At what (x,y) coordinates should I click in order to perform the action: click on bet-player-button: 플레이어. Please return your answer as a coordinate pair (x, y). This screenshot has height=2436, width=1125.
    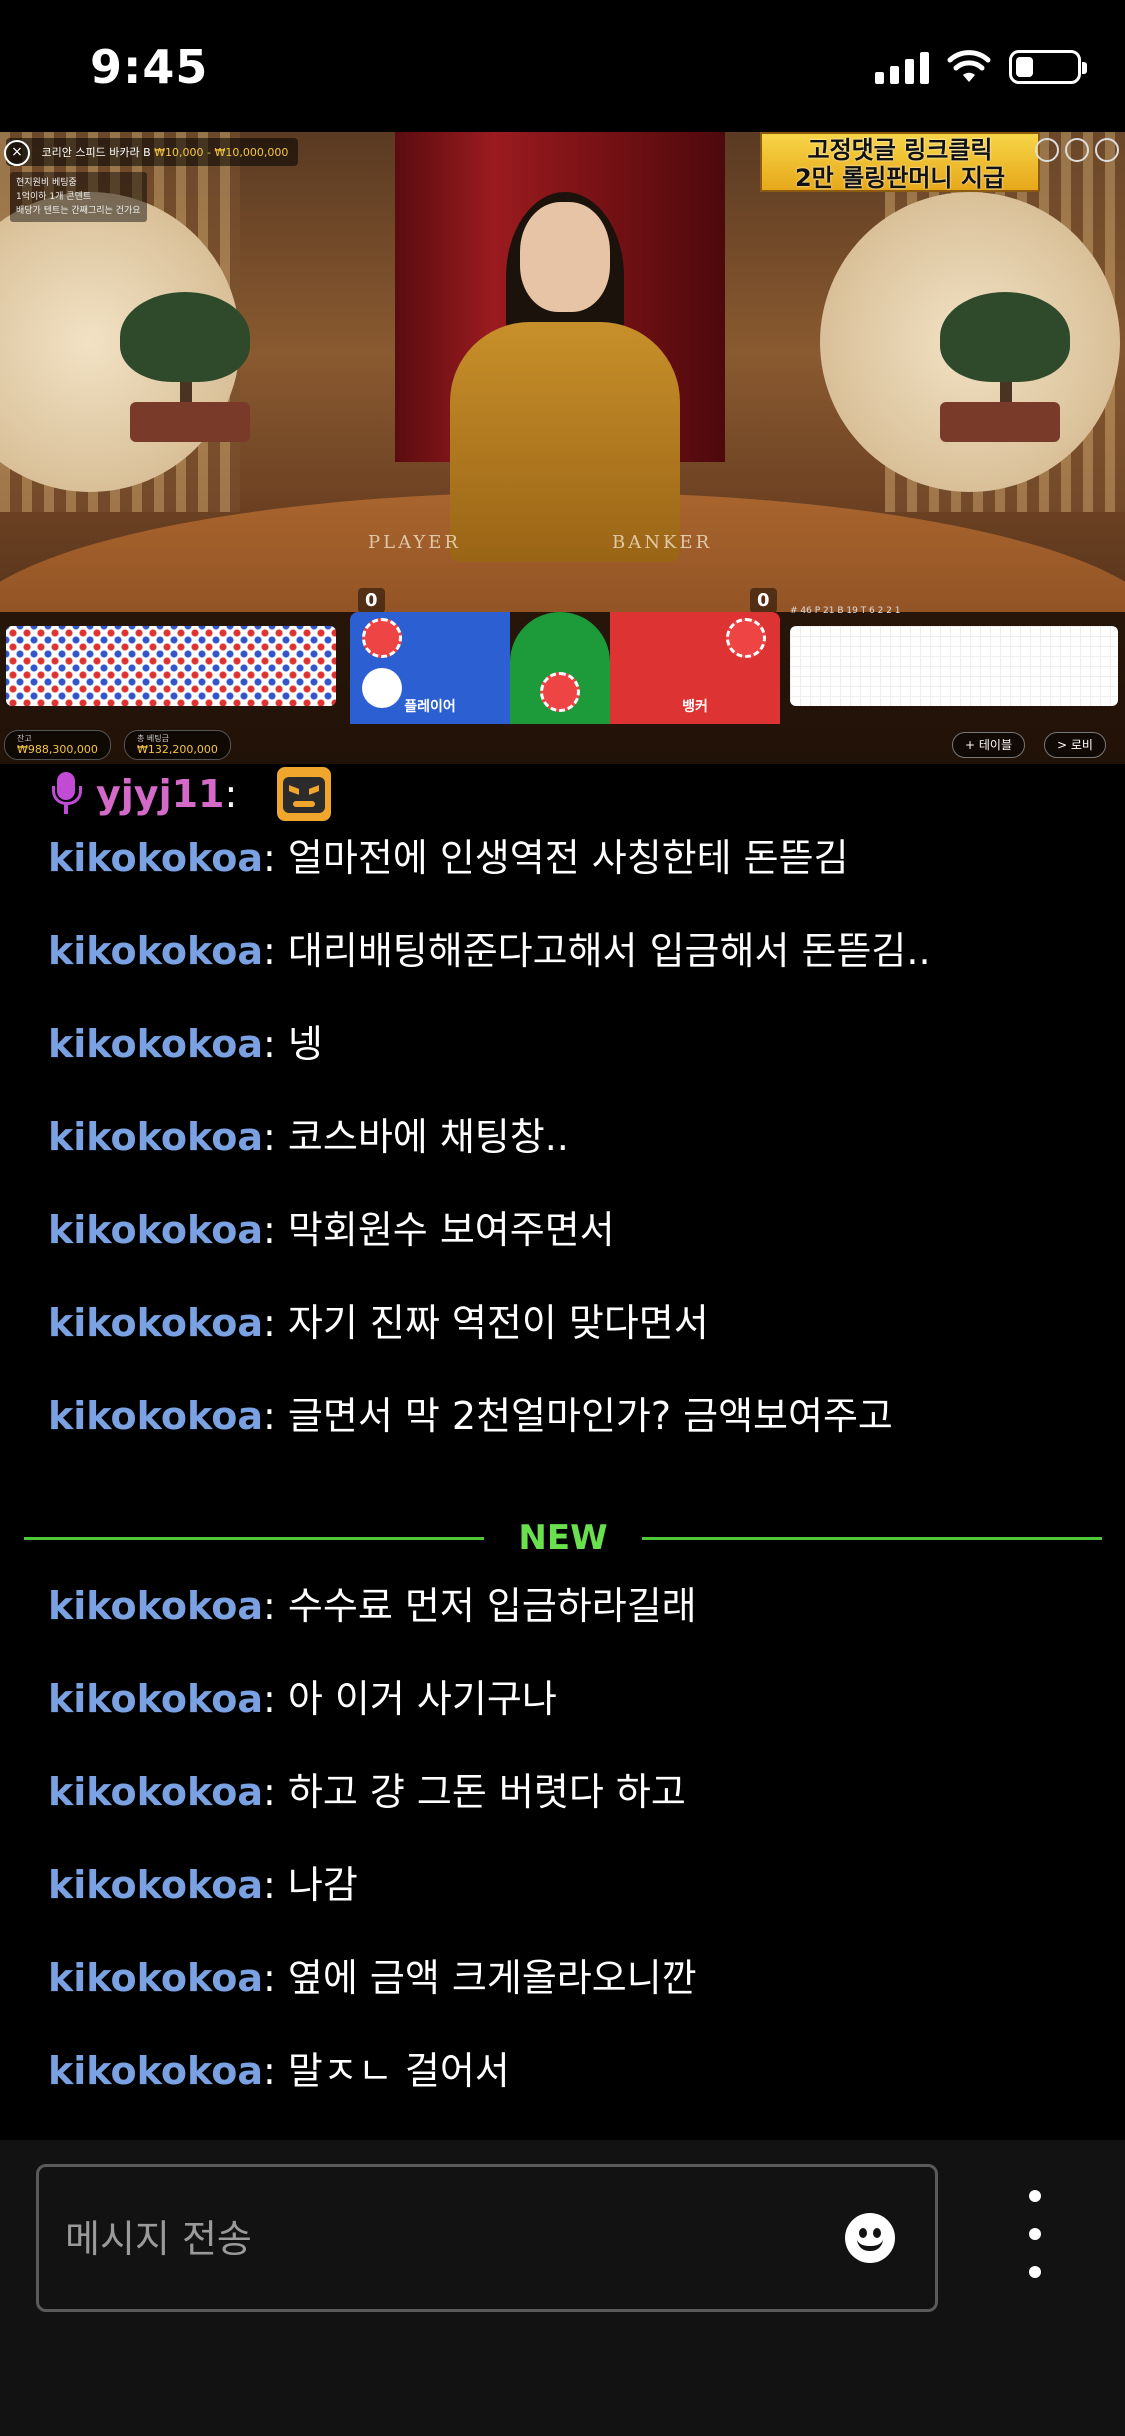
    Looking at the image, I should click on (430, 668).